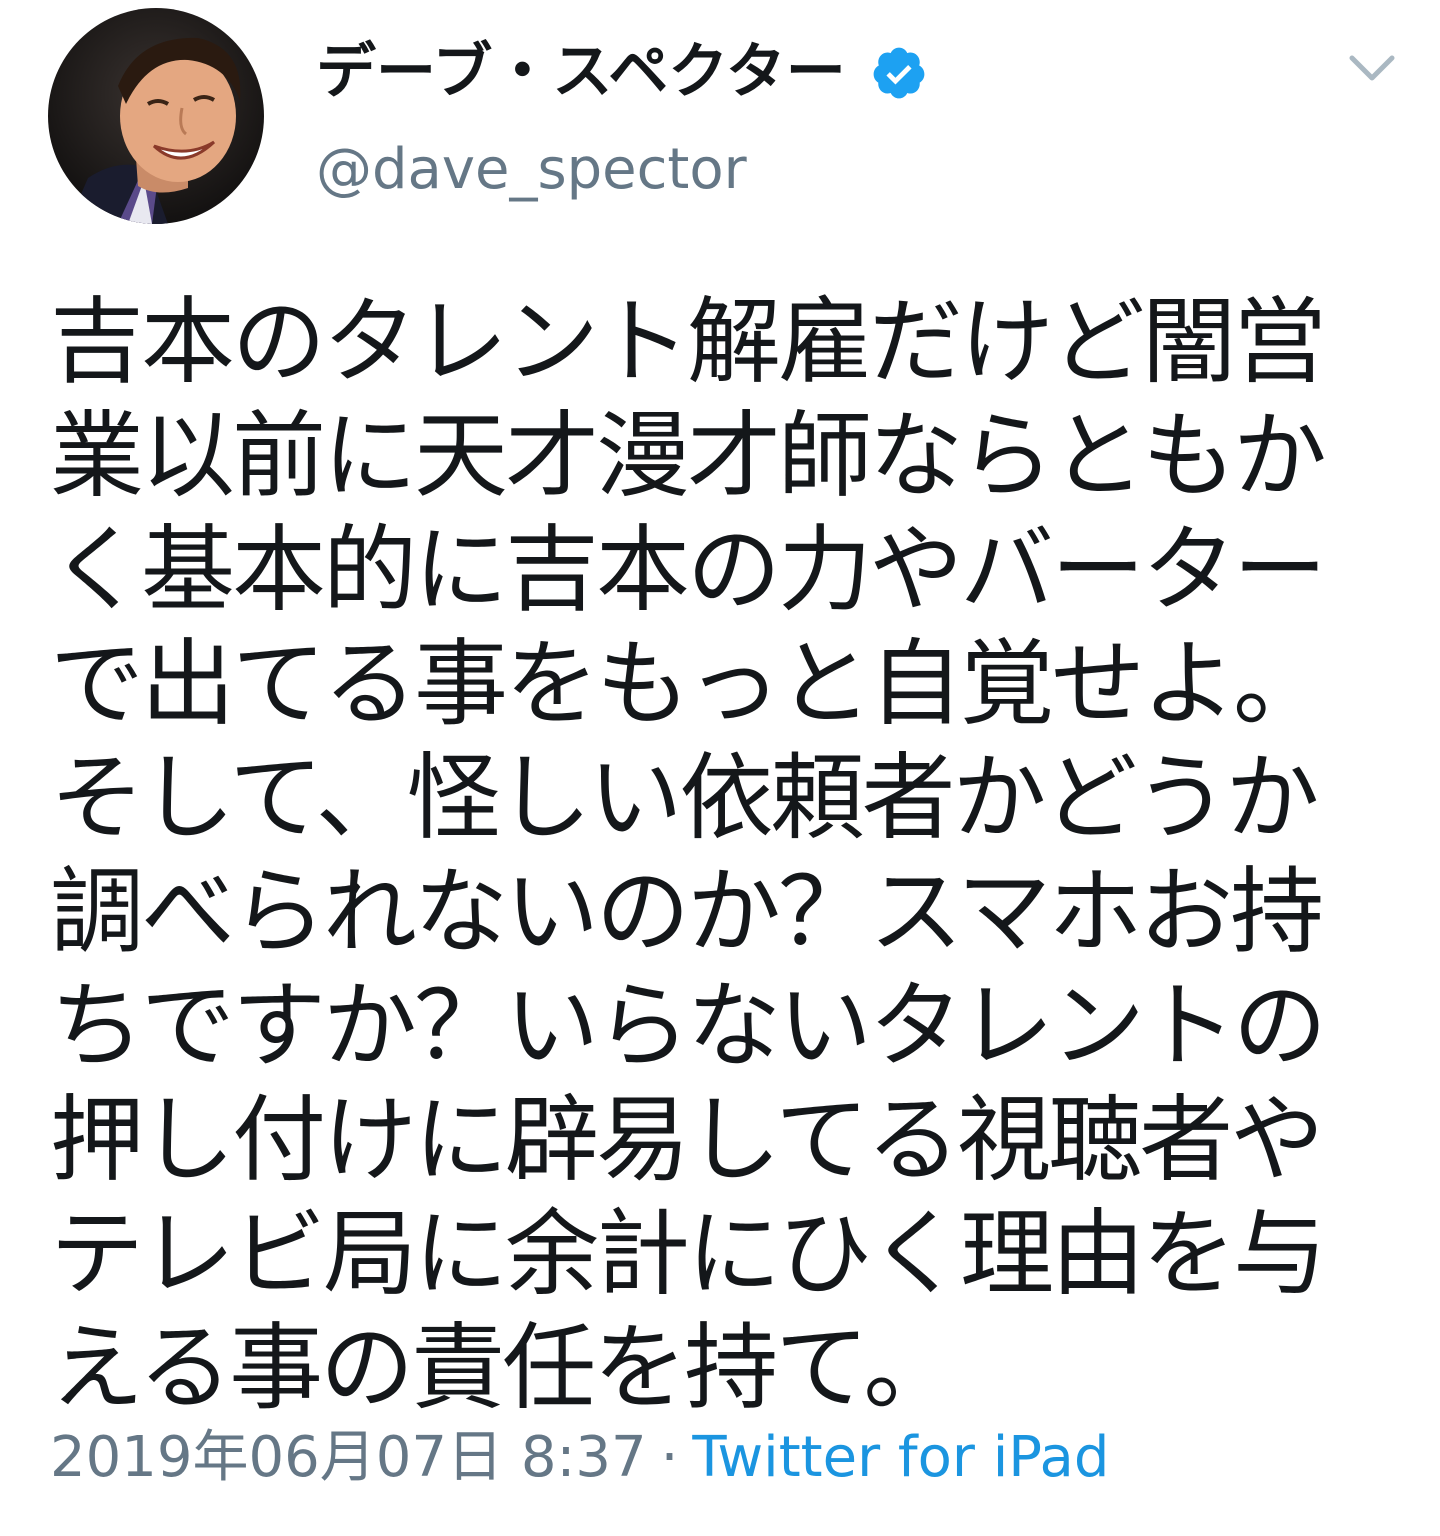  Describe the element at coordinates (581, 72) in the screenshot. I see `author-display-name: デーブ・スペクター` at that location.